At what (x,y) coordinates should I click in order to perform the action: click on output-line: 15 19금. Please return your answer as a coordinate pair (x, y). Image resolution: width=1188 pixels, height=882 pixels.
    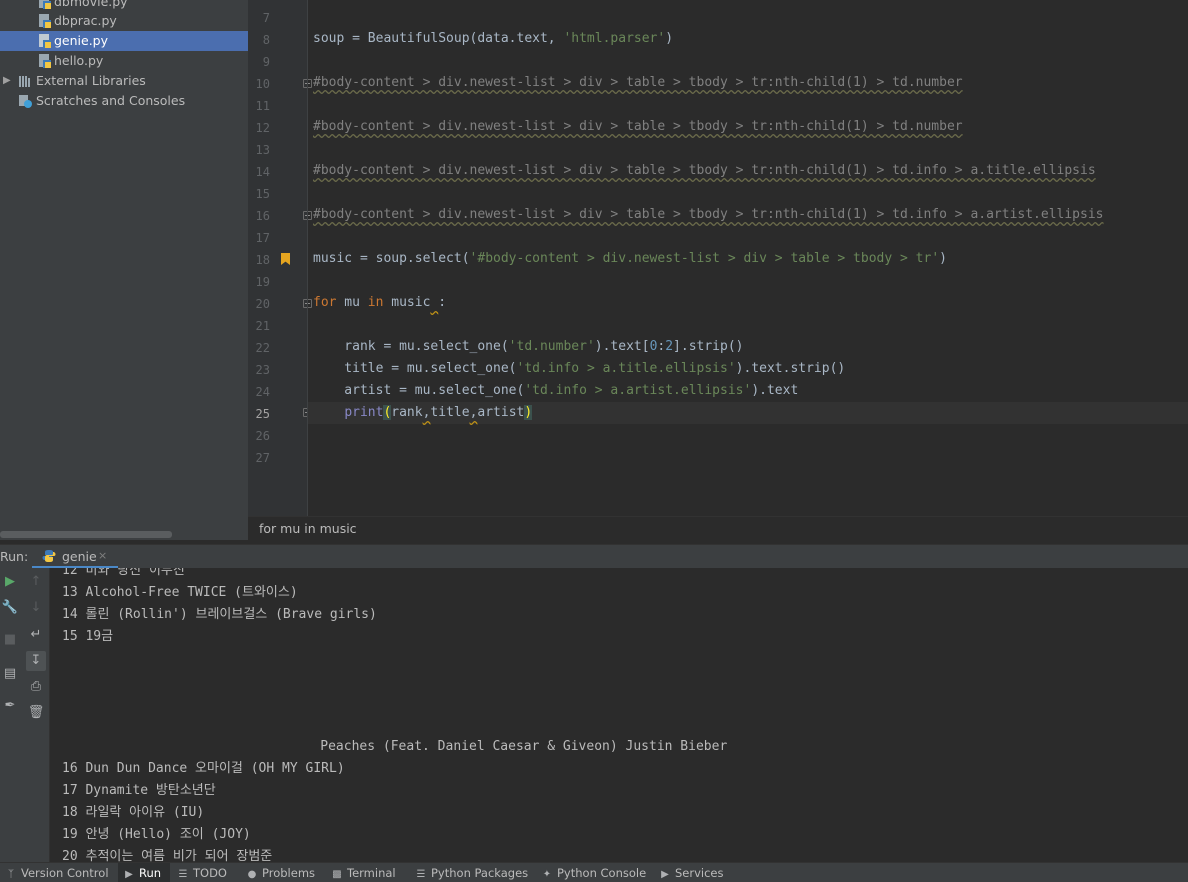
    Looking at the image, I should click on (88, 636).